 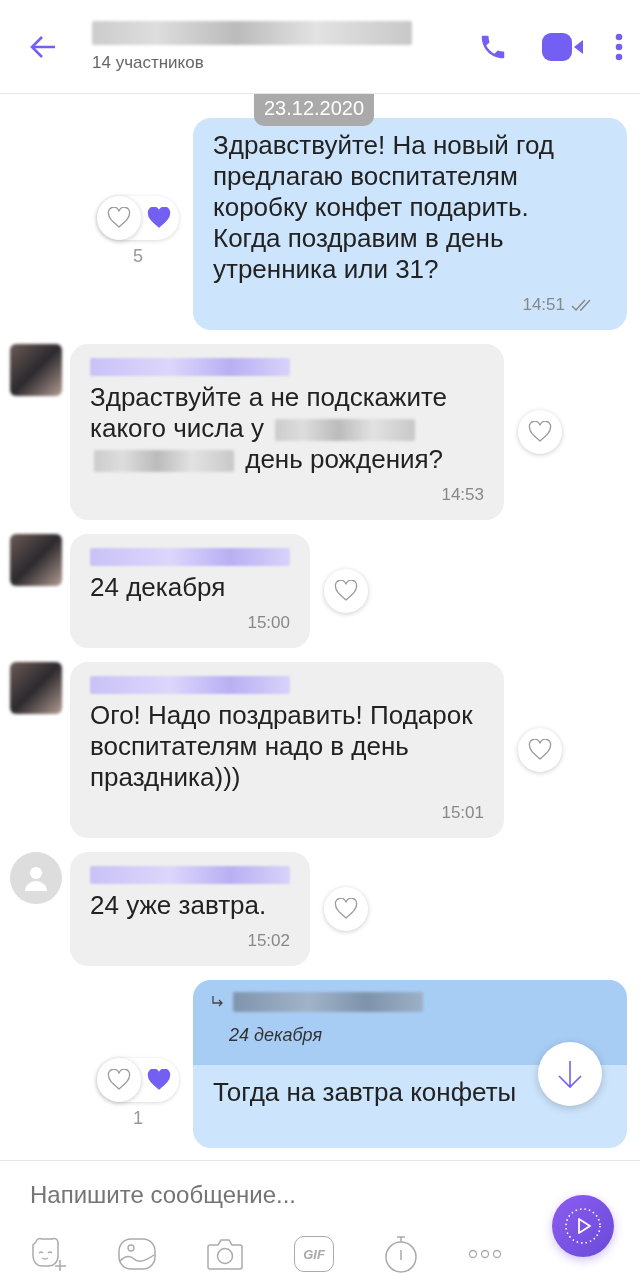 I want to click on message-time: 15:00, so click(x=268, y=623).